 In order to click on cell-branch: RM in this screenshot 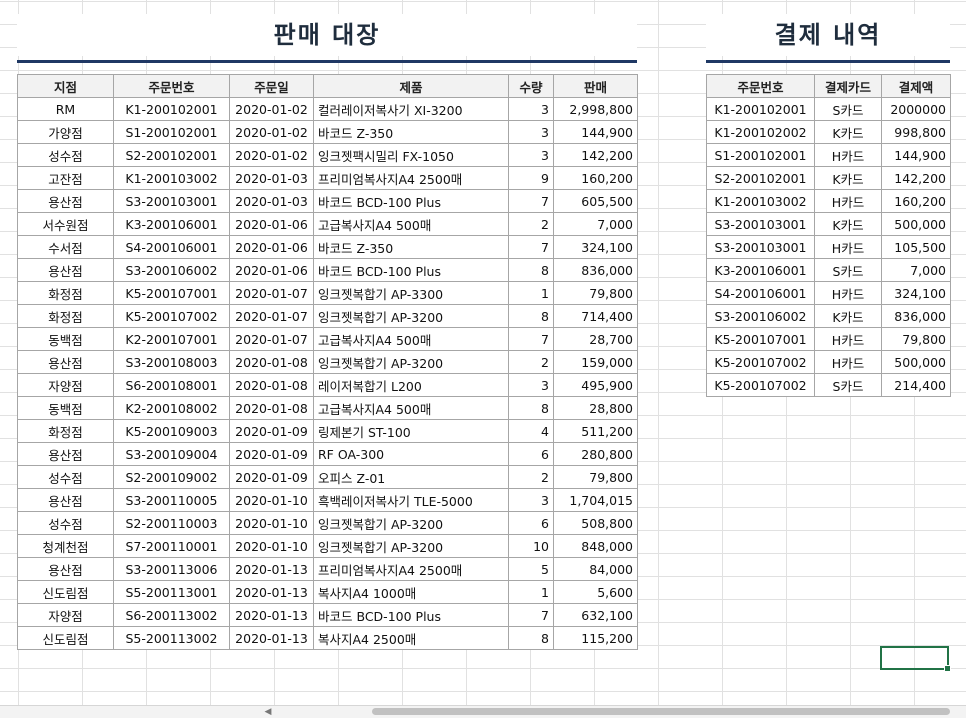, I will do `click(65, 109)`.